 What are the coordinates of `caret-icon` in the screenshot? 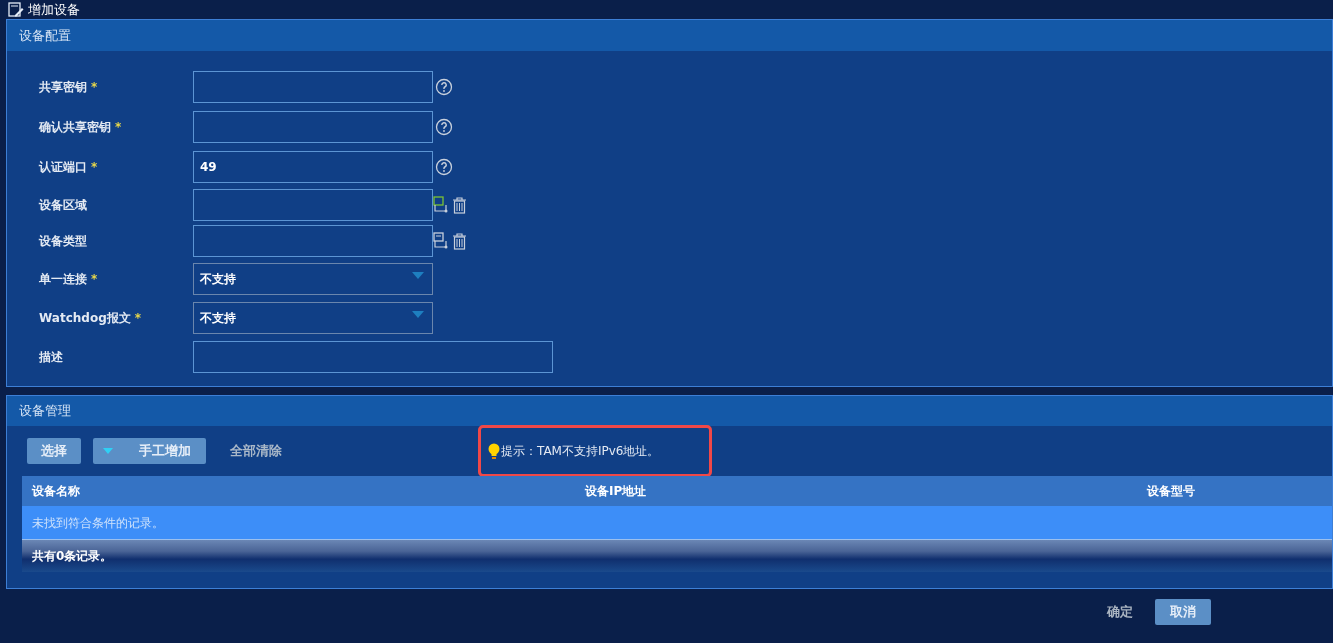 It's located at (108, 451).